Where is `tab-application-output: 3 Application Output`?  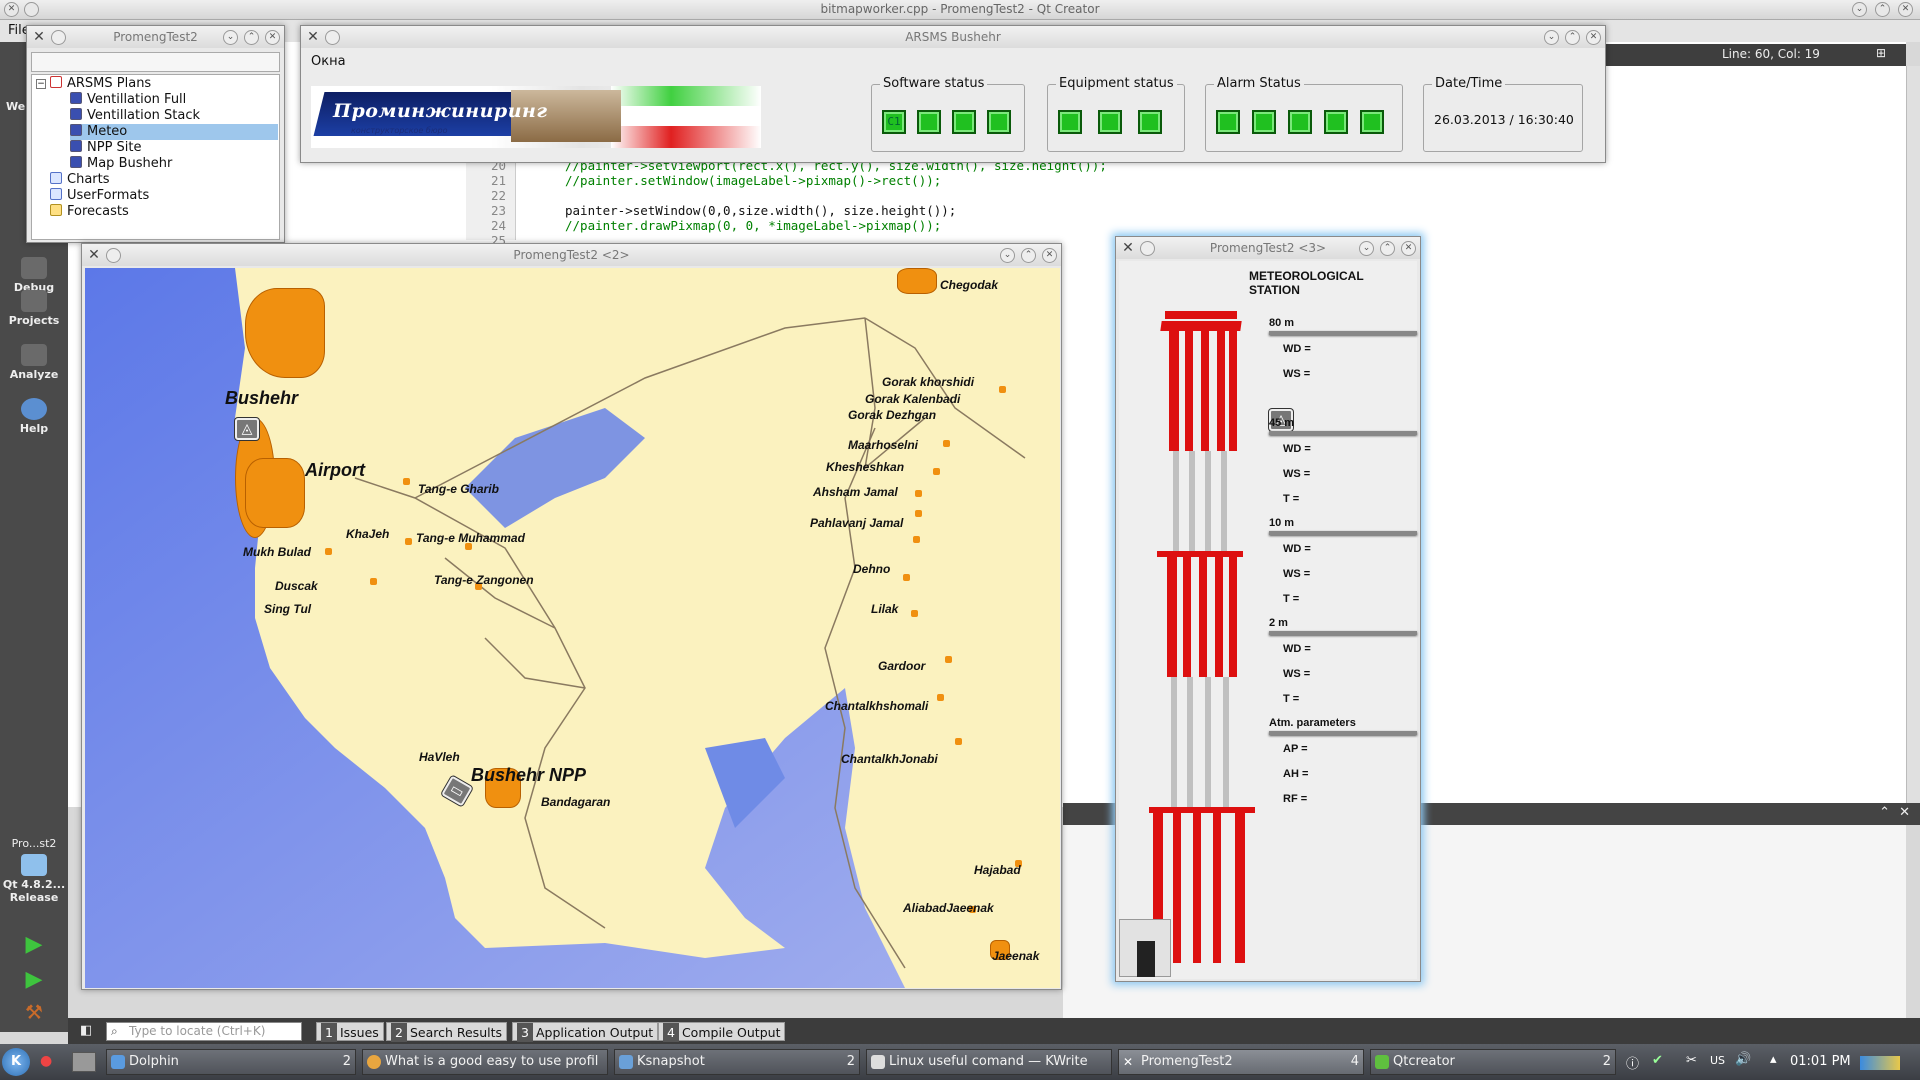
tab-application-output: 3 Application Output is located at coordinates (585, 1032).